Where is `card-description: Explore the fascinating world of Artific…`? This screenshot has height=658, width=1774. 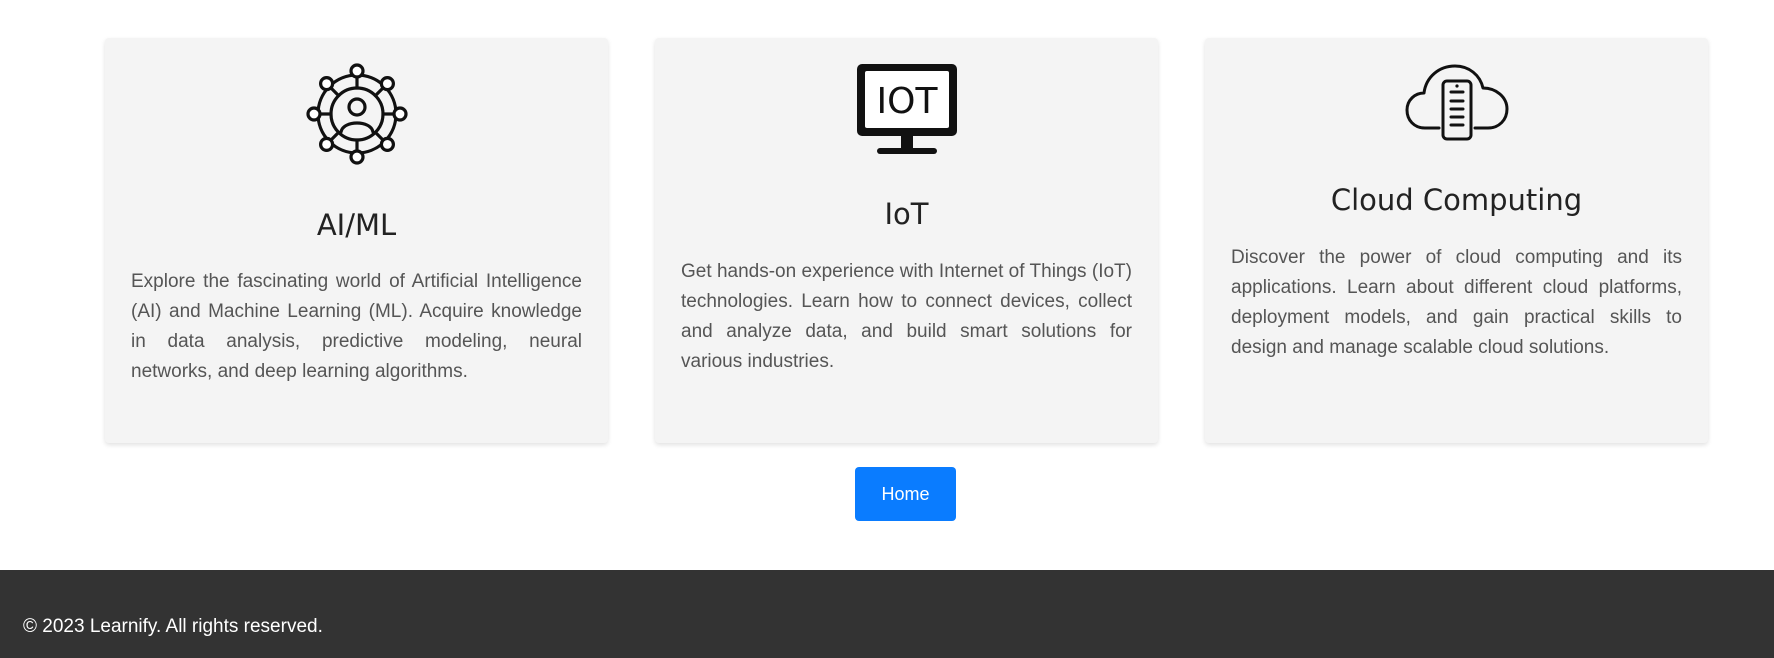 card-description: Explore the fascinating world of Artific… is located at coordinates (356, 326).